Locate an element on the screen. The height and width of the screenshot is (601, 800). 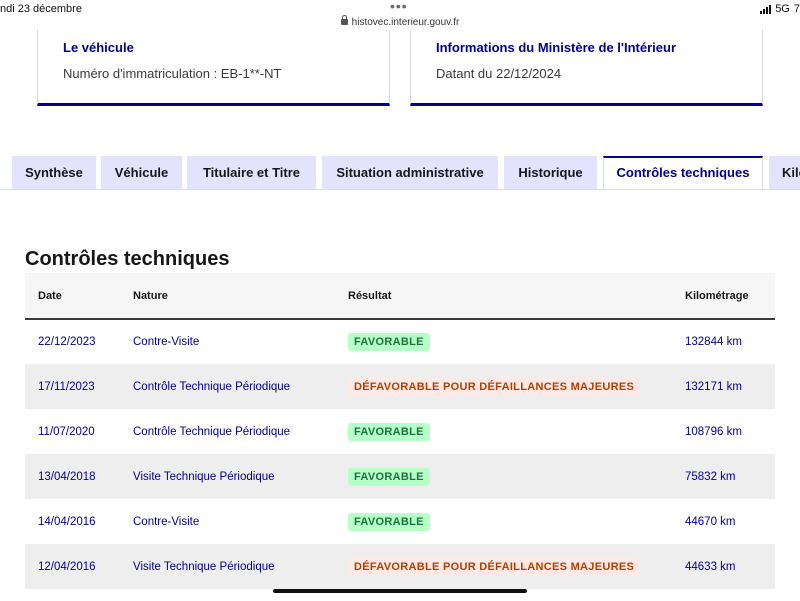
cell-mileage: 44633 km is located at coordinates (723, 566).